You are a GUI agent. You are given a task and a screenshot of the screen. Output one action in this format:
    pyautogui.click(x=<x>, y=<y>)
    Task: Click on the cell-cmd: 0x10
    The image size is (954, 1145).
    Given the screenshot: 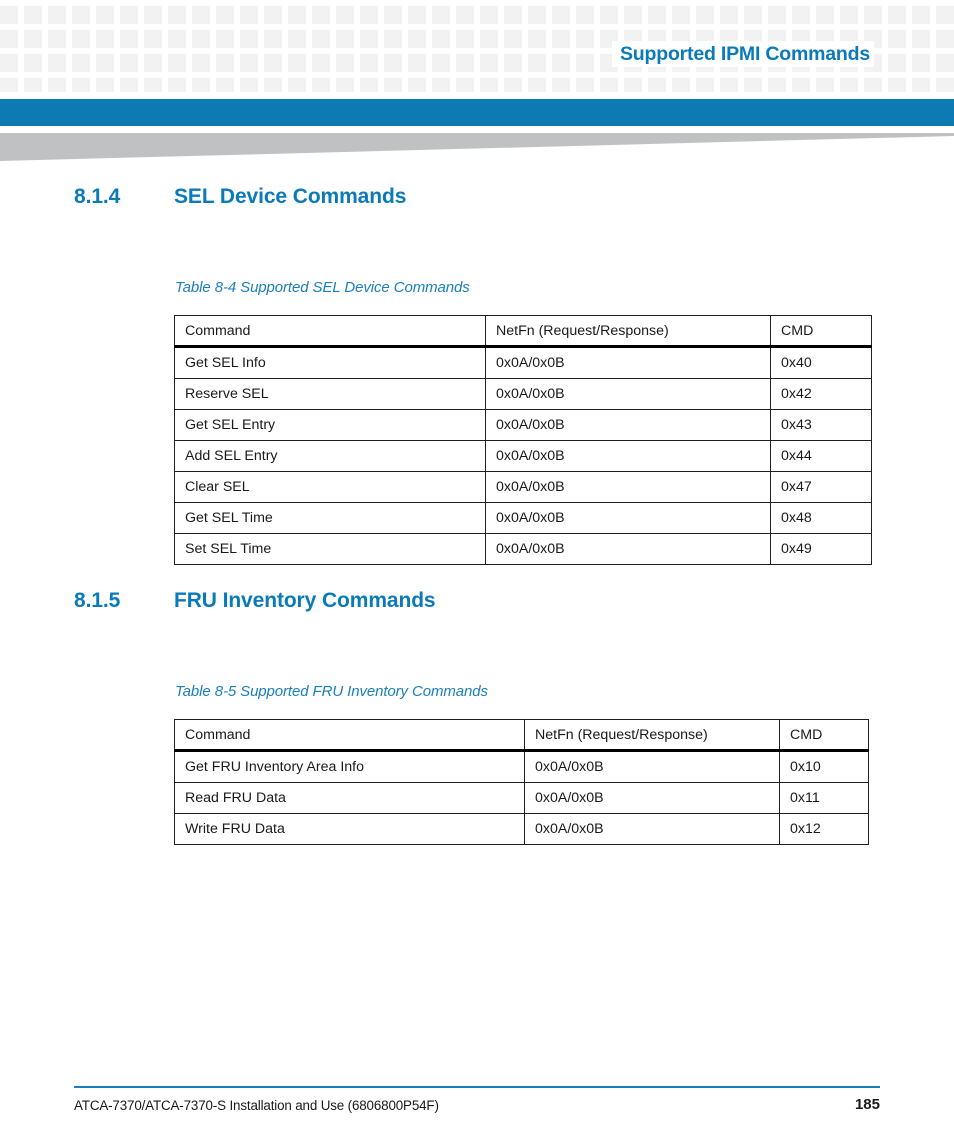 What is the action you would take?
    pyautogui.click(x=824, y=766)
    